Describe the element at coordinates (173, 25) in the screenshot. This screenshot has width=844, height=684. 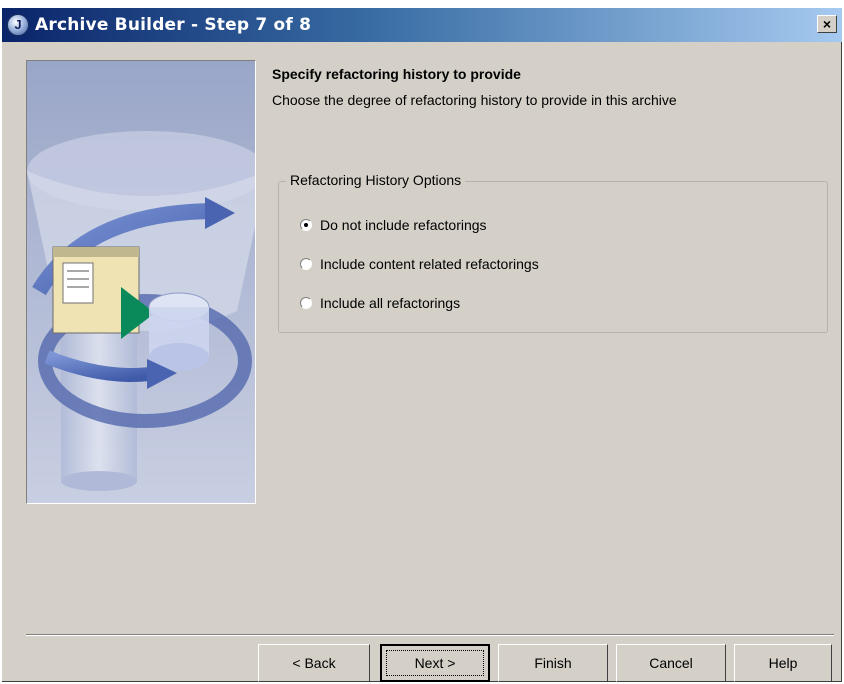
I see `window-title: Archive Builder - Step 7 of 8` at that location.